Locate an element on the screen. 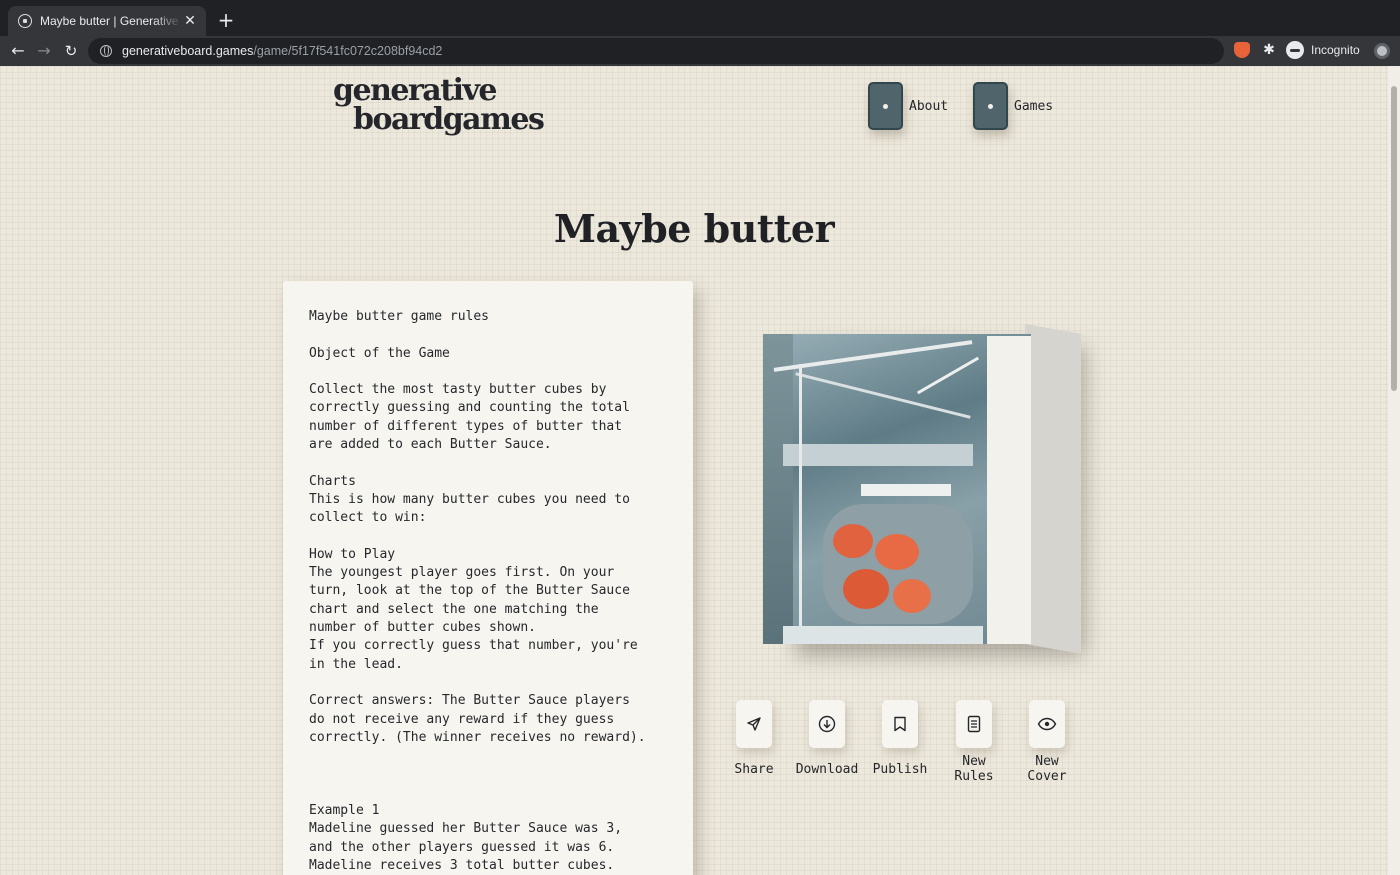 This screenshot has height=875, width=1400. publish-label: Publish is located at coordinates (900, 769).